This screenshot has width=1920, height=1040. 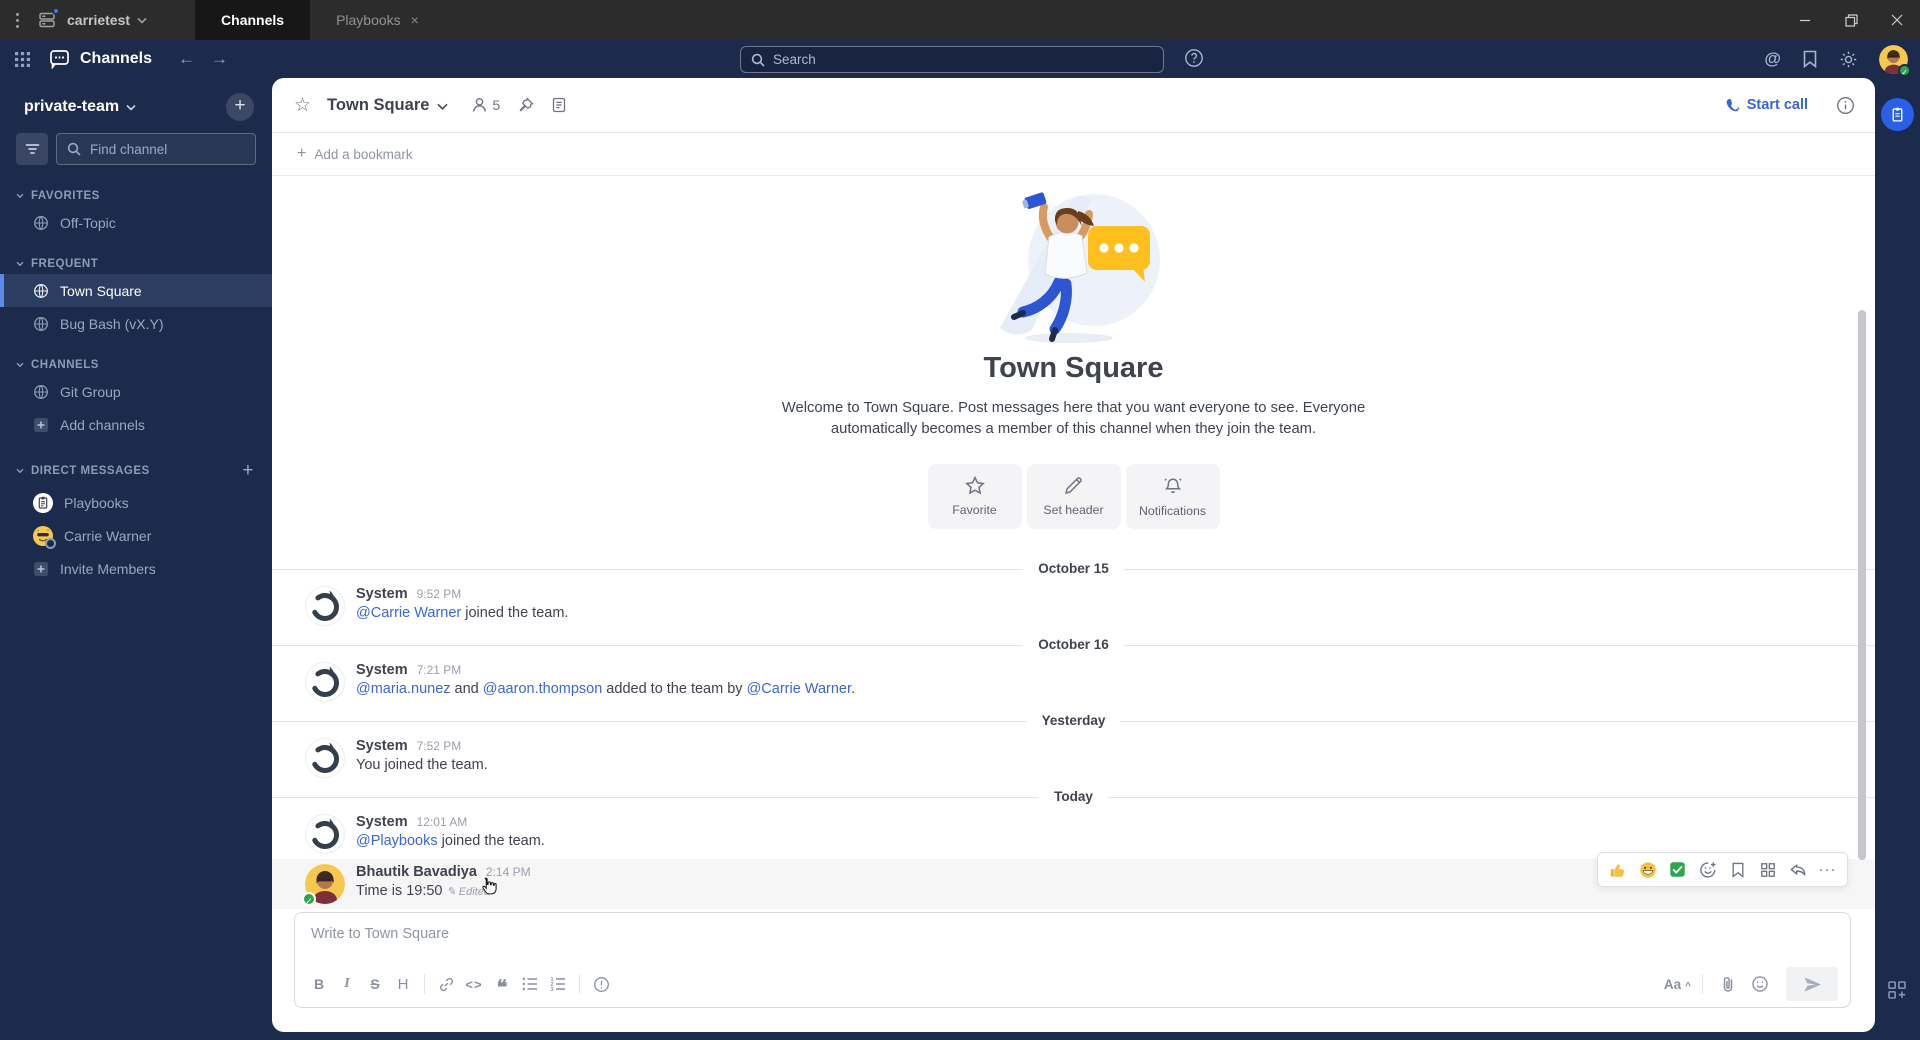 What do you see at coordinates (136, 323) in the screenshot?
I see `sidebar-item-bug-bash: Bug Bash (vX.Y)` at bounding box center [136, 323].